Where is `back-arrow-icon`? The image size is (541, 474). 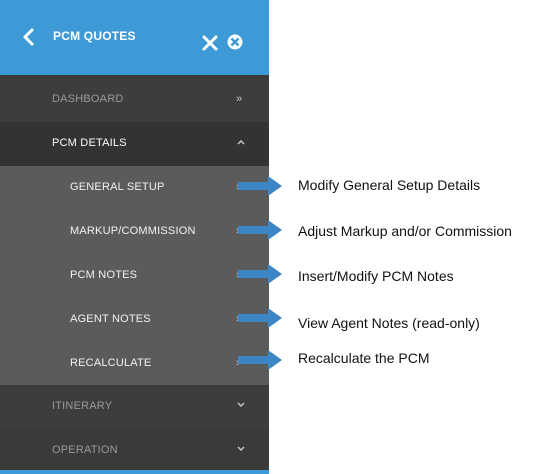
back-arrow-icon is located at coordinates (29, 37).